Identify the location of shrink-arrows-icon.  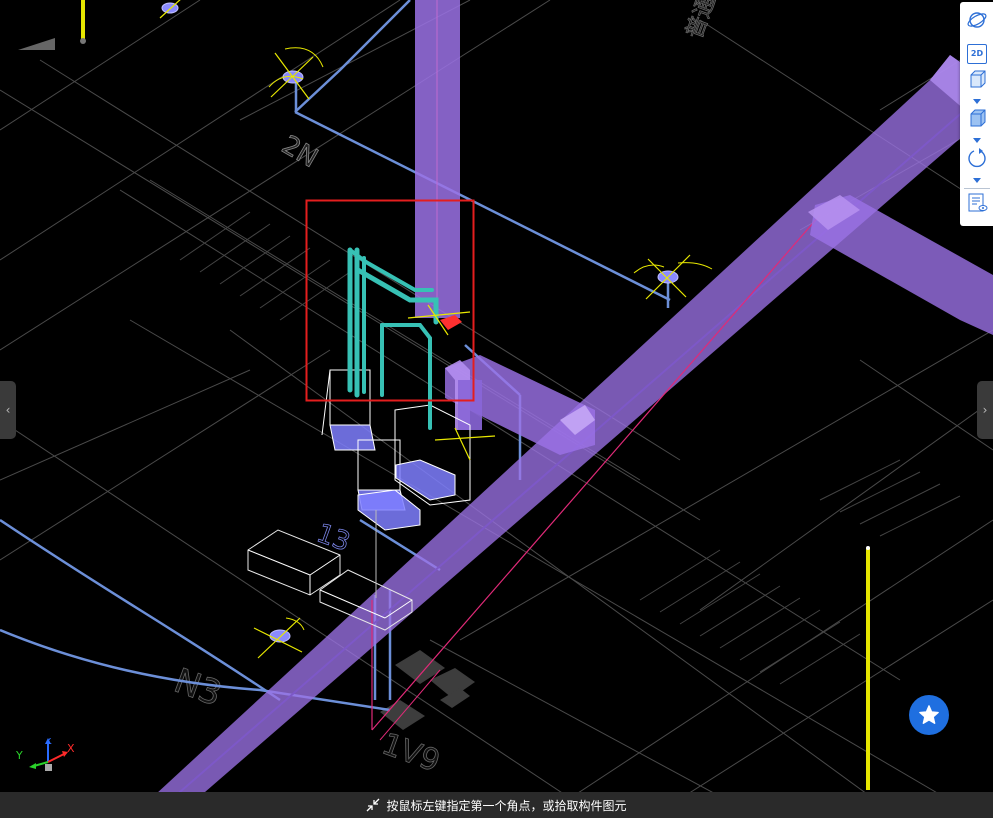
(373, 805).